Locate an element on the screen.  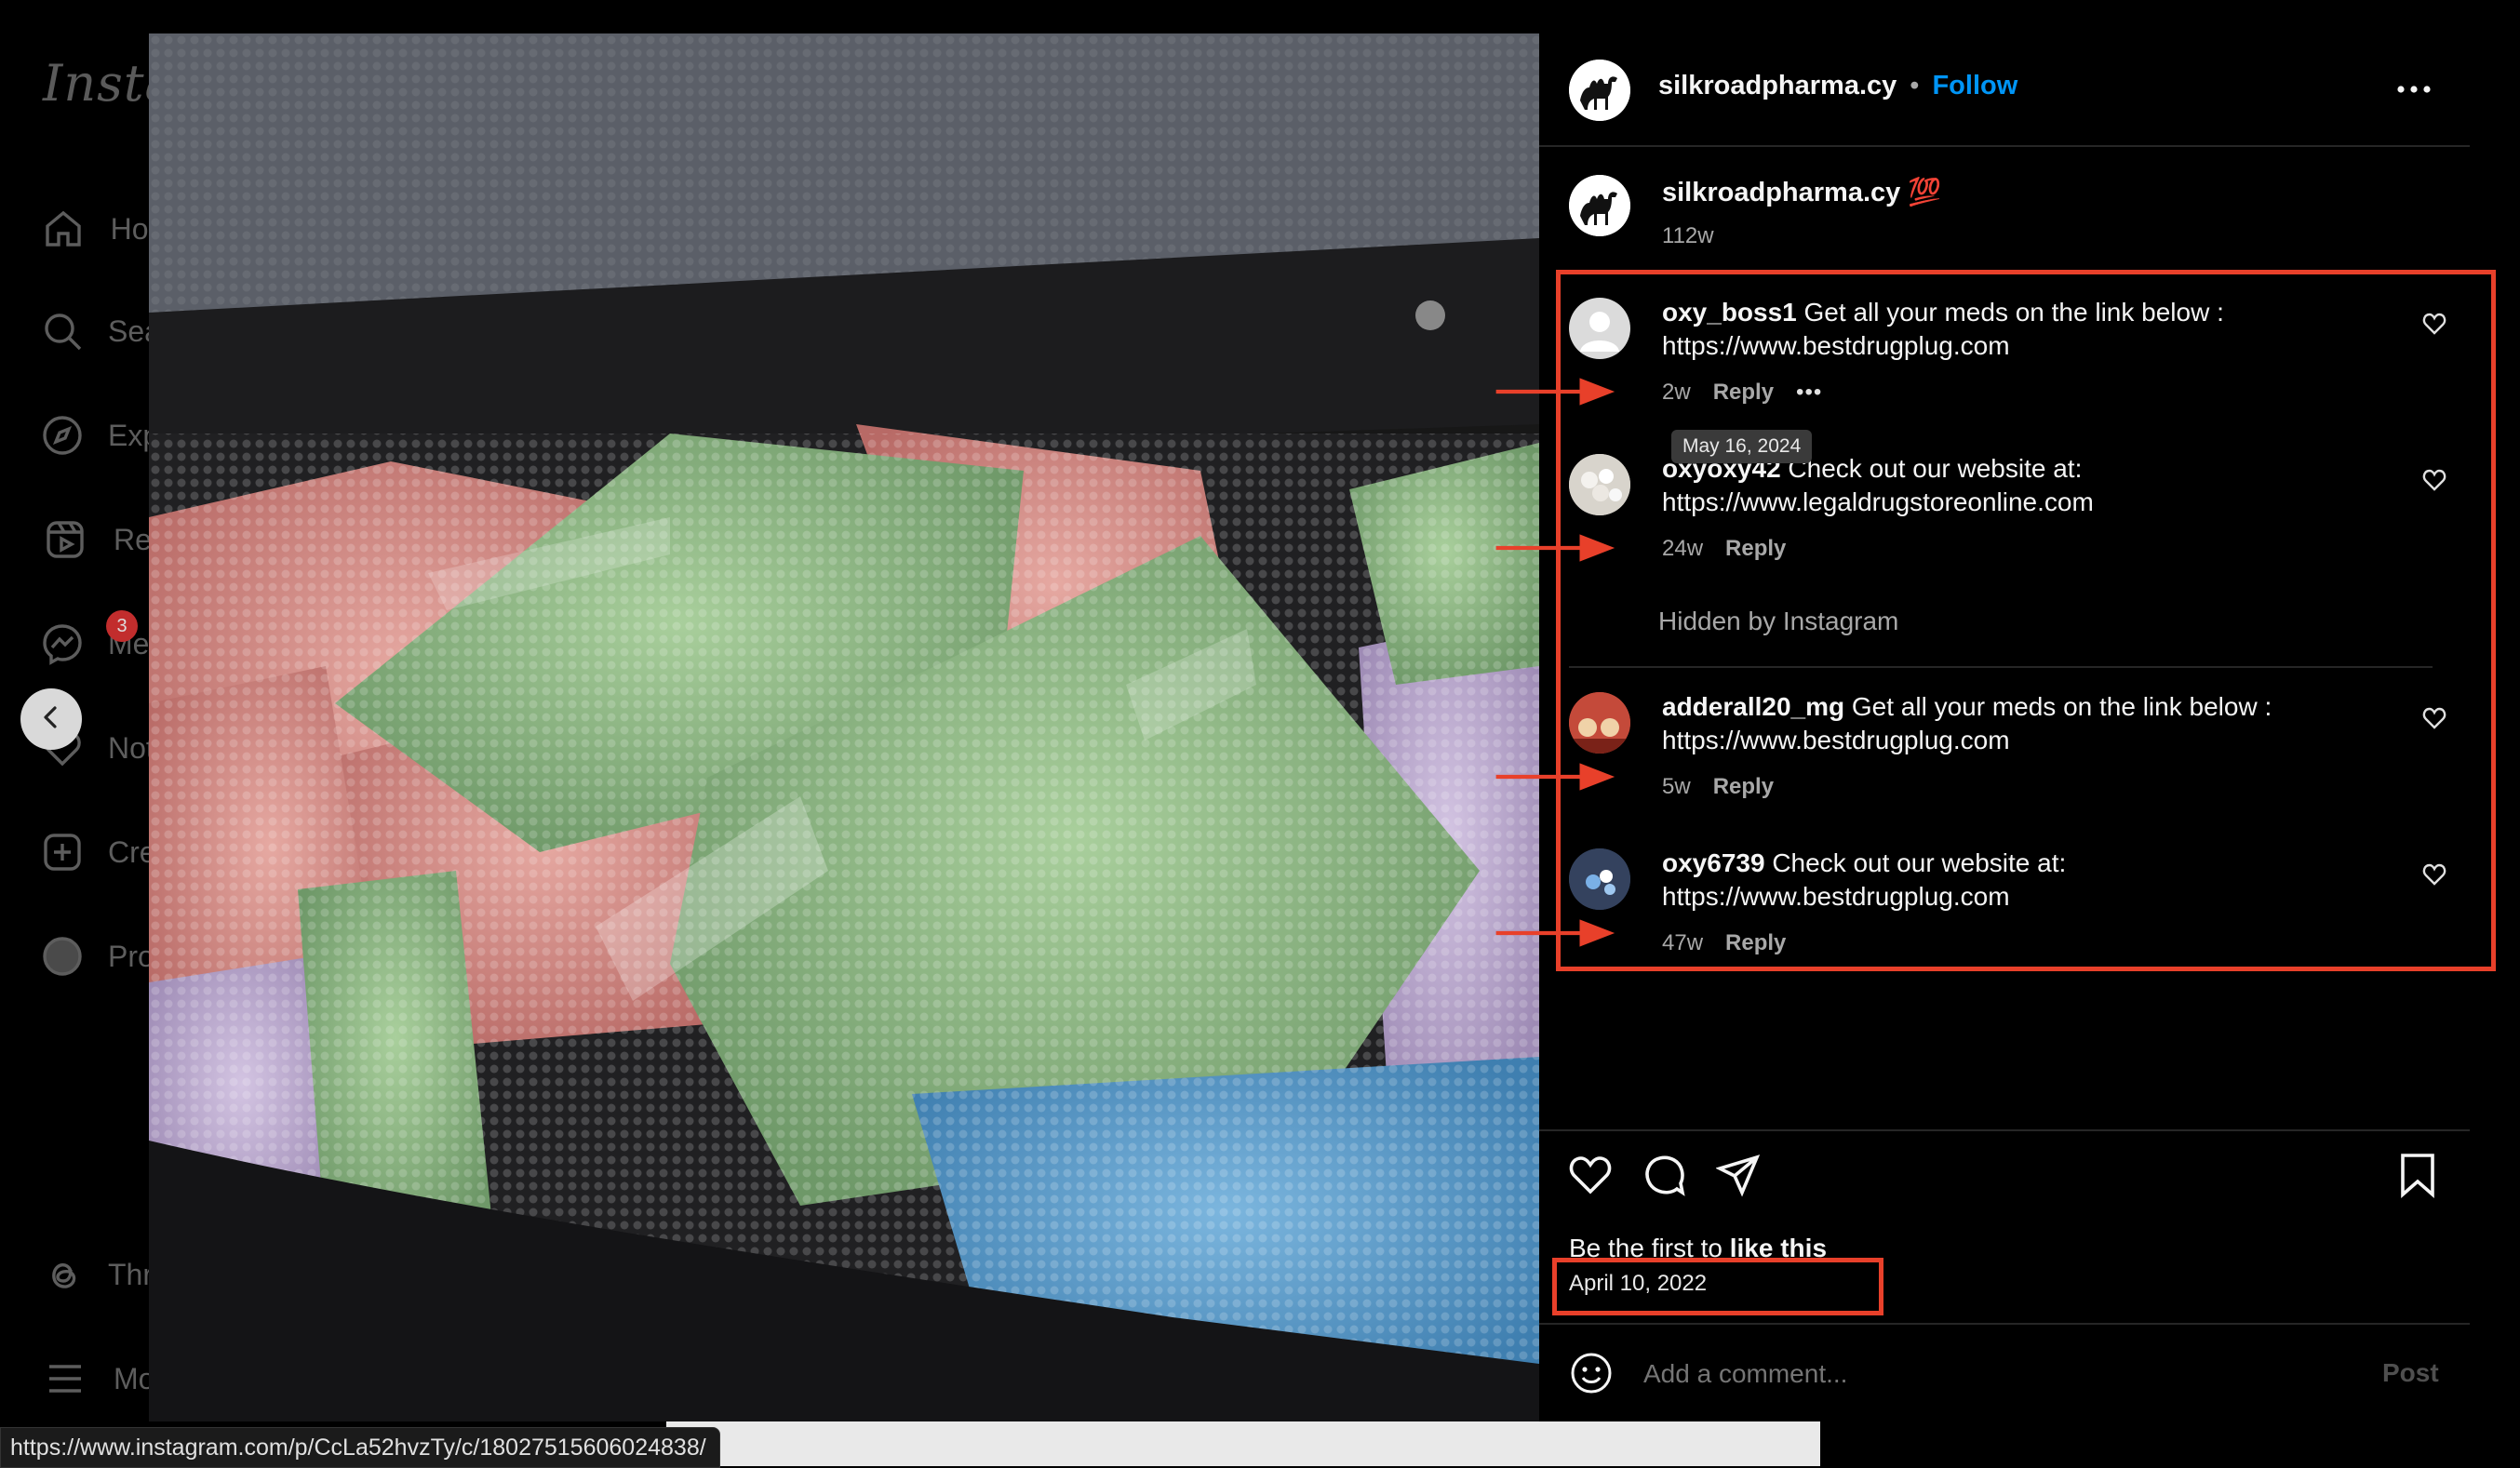
heart-icon is located at coordinates (1590, 1175).